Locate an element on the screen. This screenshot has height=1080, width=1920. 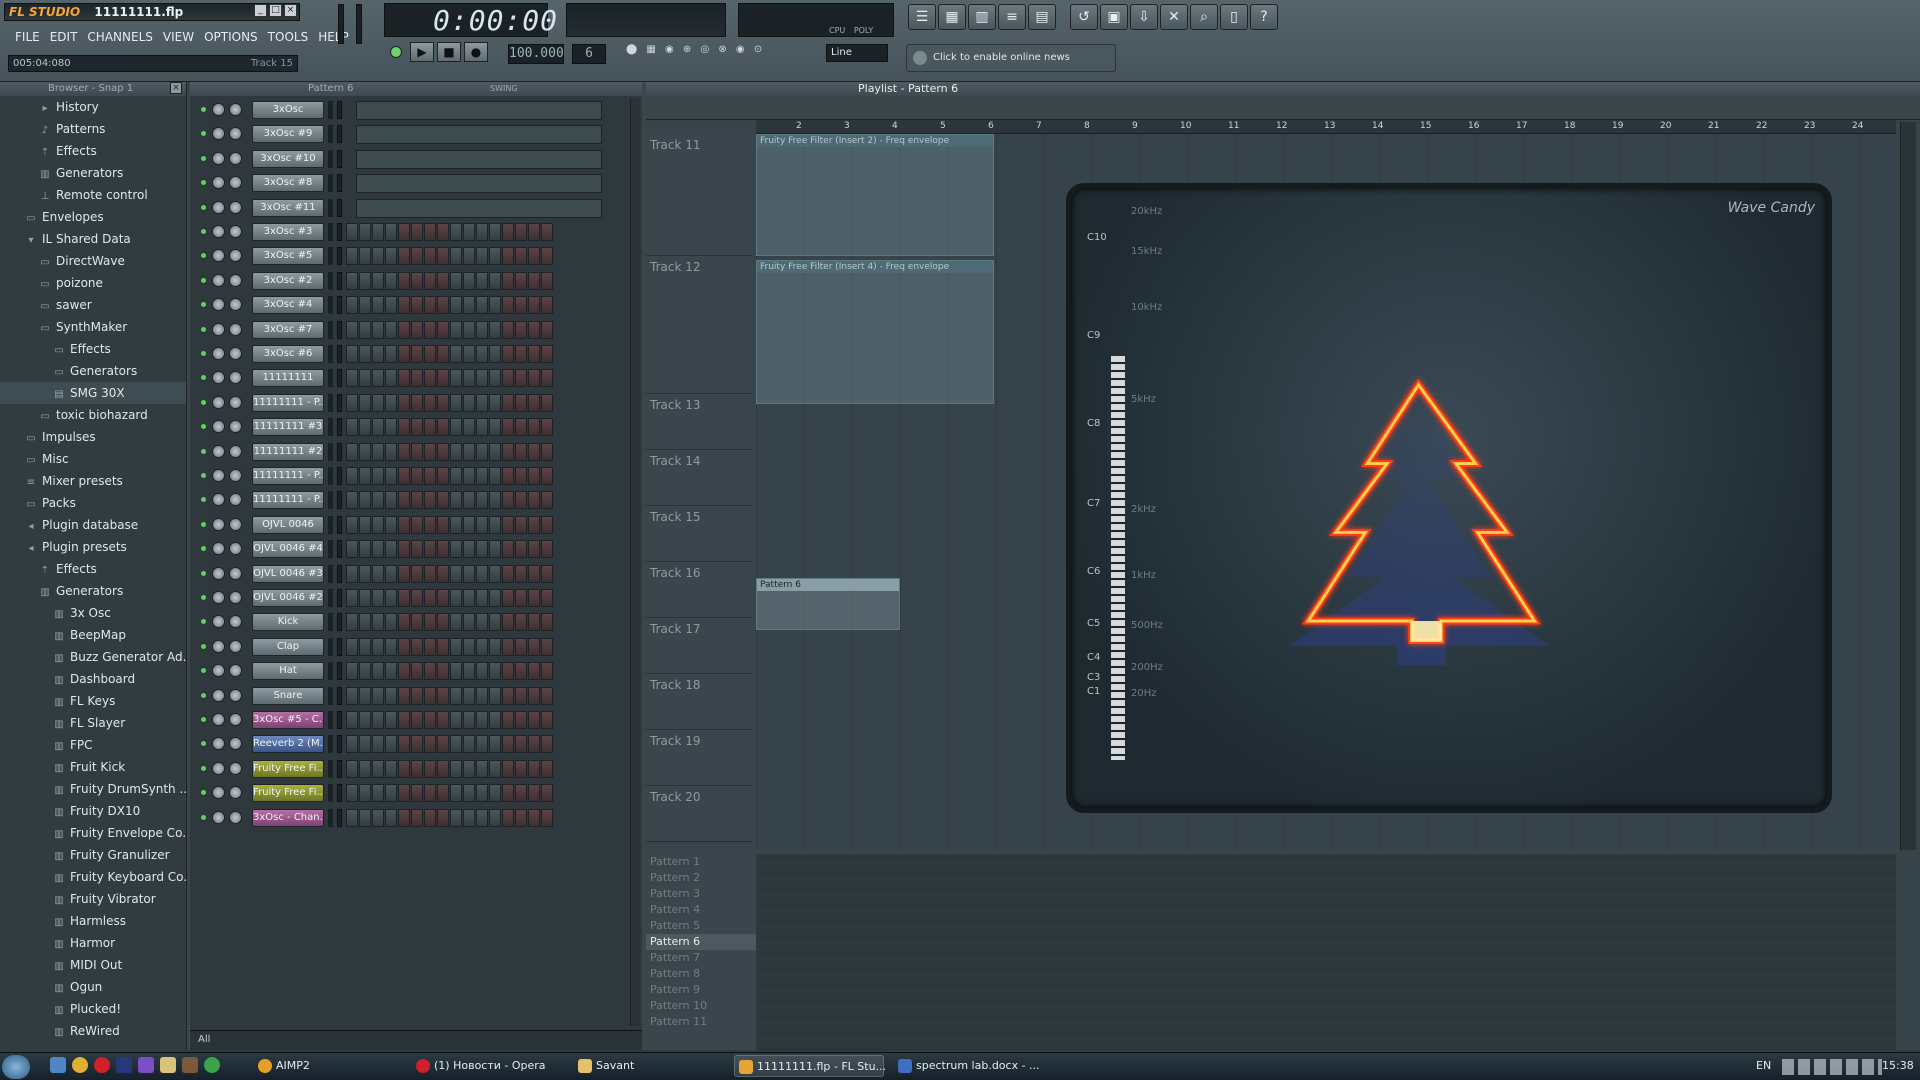
browser-item-rewired: ▥ ReWired is located at coordinates (93, 1031).